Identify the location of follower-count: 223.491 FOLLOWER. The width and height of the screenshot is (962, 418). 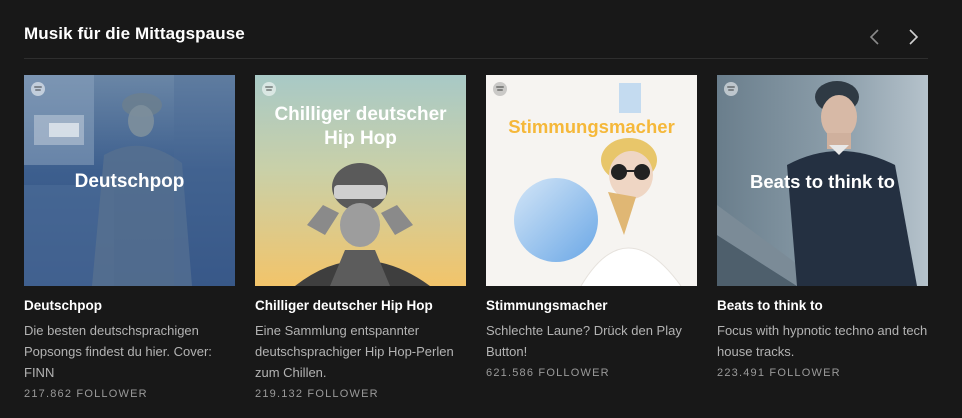
(779, 373).